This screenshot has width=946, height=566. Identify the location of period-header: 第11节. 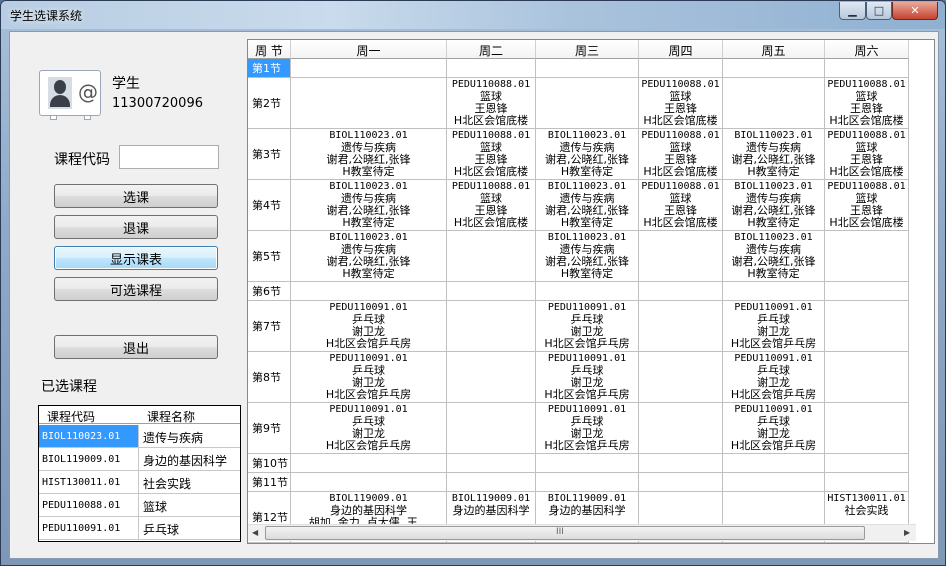
(269, 482).